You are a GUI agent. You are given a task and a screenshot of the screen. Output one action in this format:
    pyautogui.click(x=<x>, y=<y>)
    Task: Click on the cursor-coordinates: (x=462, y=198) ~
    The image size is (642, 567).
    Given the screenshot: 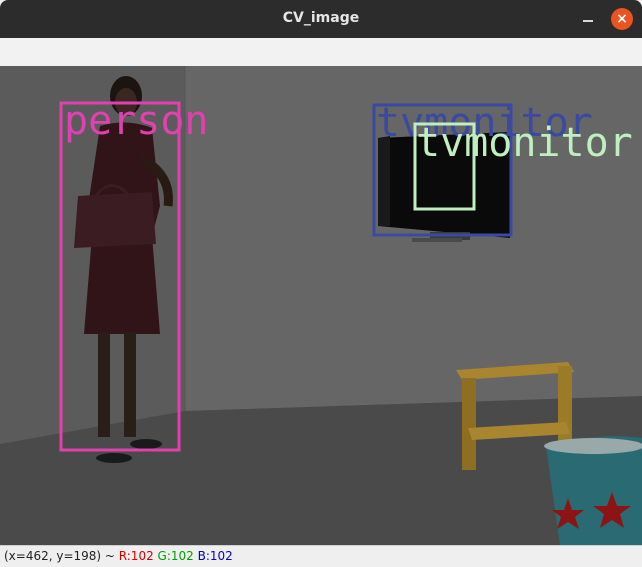 What is the action you would take?
    pyautogui.click(x=61, y=556)
    